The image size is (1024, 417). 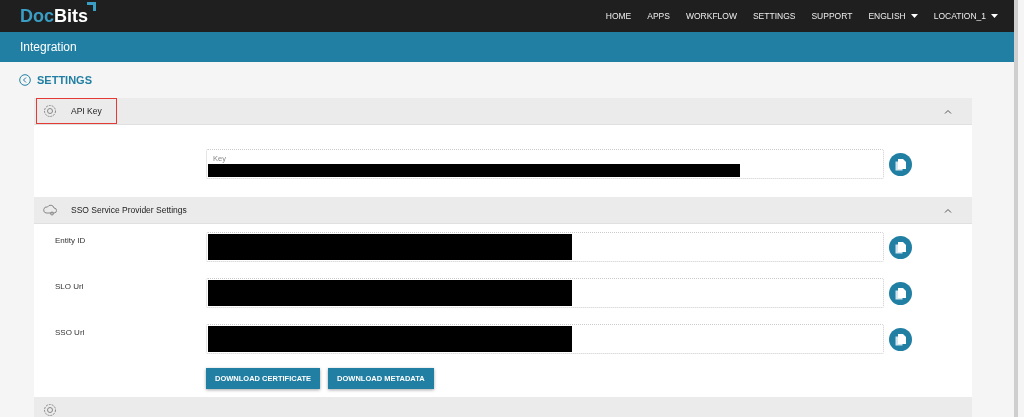 What do you see at coordinates (711, 16) in the screenshot?
I see `nav-link: WORKFLOW` at bounding box center [711, 16].